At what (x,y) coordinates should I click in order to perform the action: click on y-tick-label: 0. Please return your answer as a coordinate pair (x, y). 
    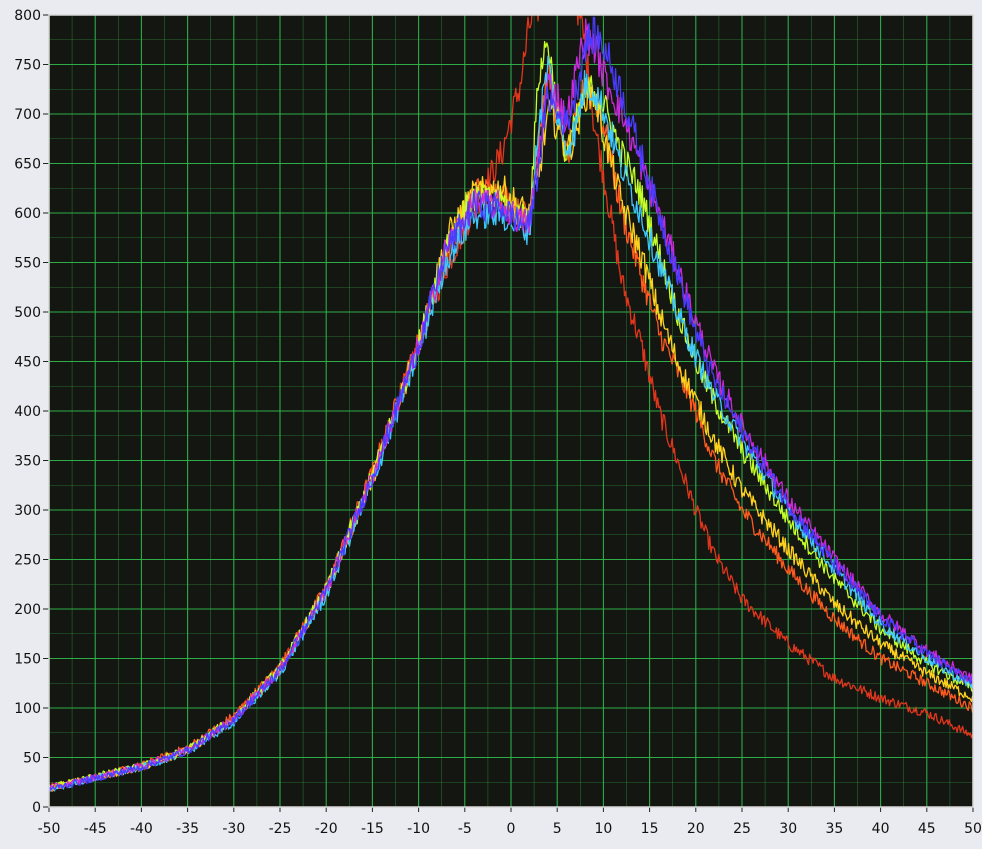
    Looking at the image, I should click on (36, 808).